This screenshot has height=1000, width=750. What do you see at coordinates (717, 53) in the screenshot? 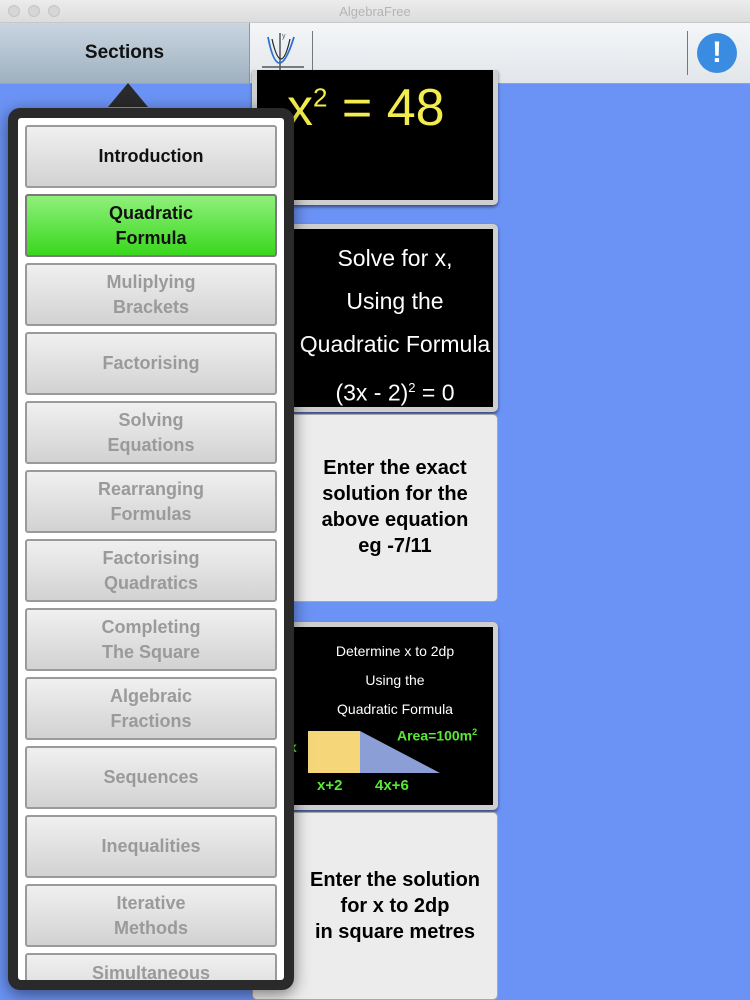
I see `info-button: !` at bounding box center [717, 53].